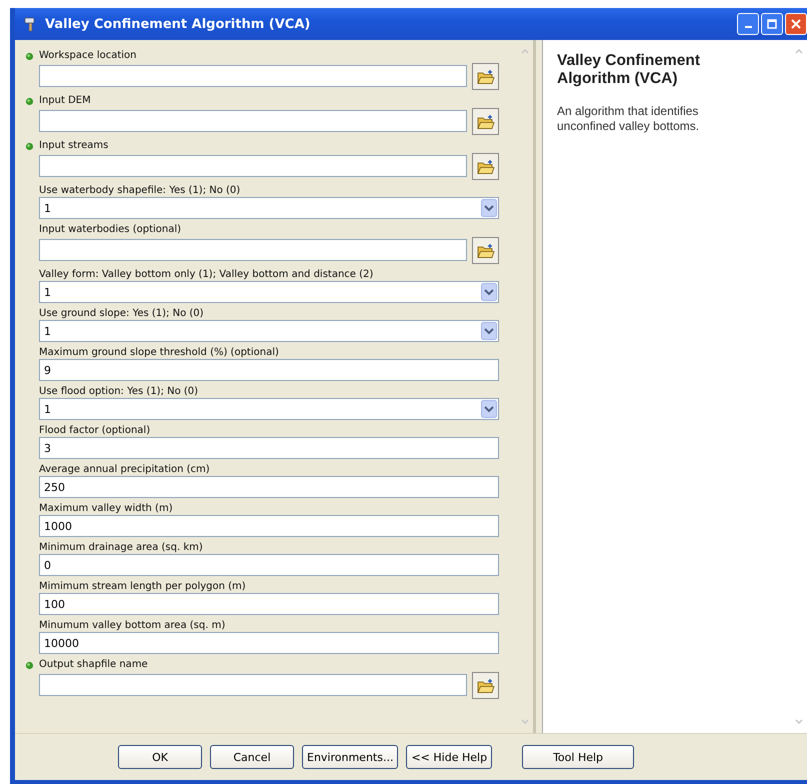 Image resolution: width=807 pixels, height=784 pixels. Describe the element at coordinates (139, 190) in the screenshot. I see `parameter-label: Use waterbody shapefile: Yes (1); No (0)` at that location.